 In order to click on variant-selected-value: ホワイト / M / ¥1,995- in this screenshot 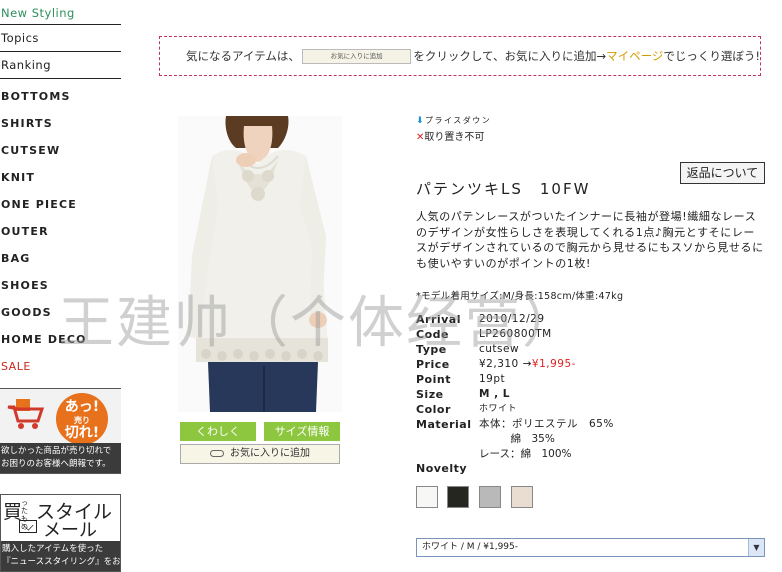, I will do `click(470, 547)`.